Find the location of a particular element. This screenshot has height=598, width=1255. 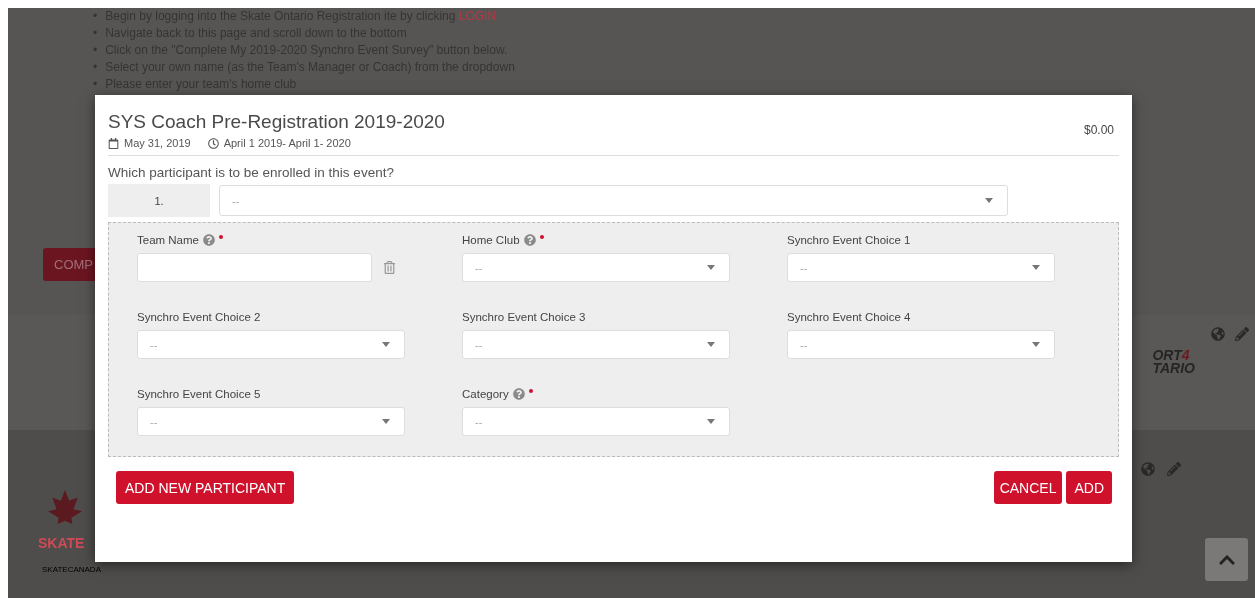

field-label: Home Club is located at coordinates (491, 240).